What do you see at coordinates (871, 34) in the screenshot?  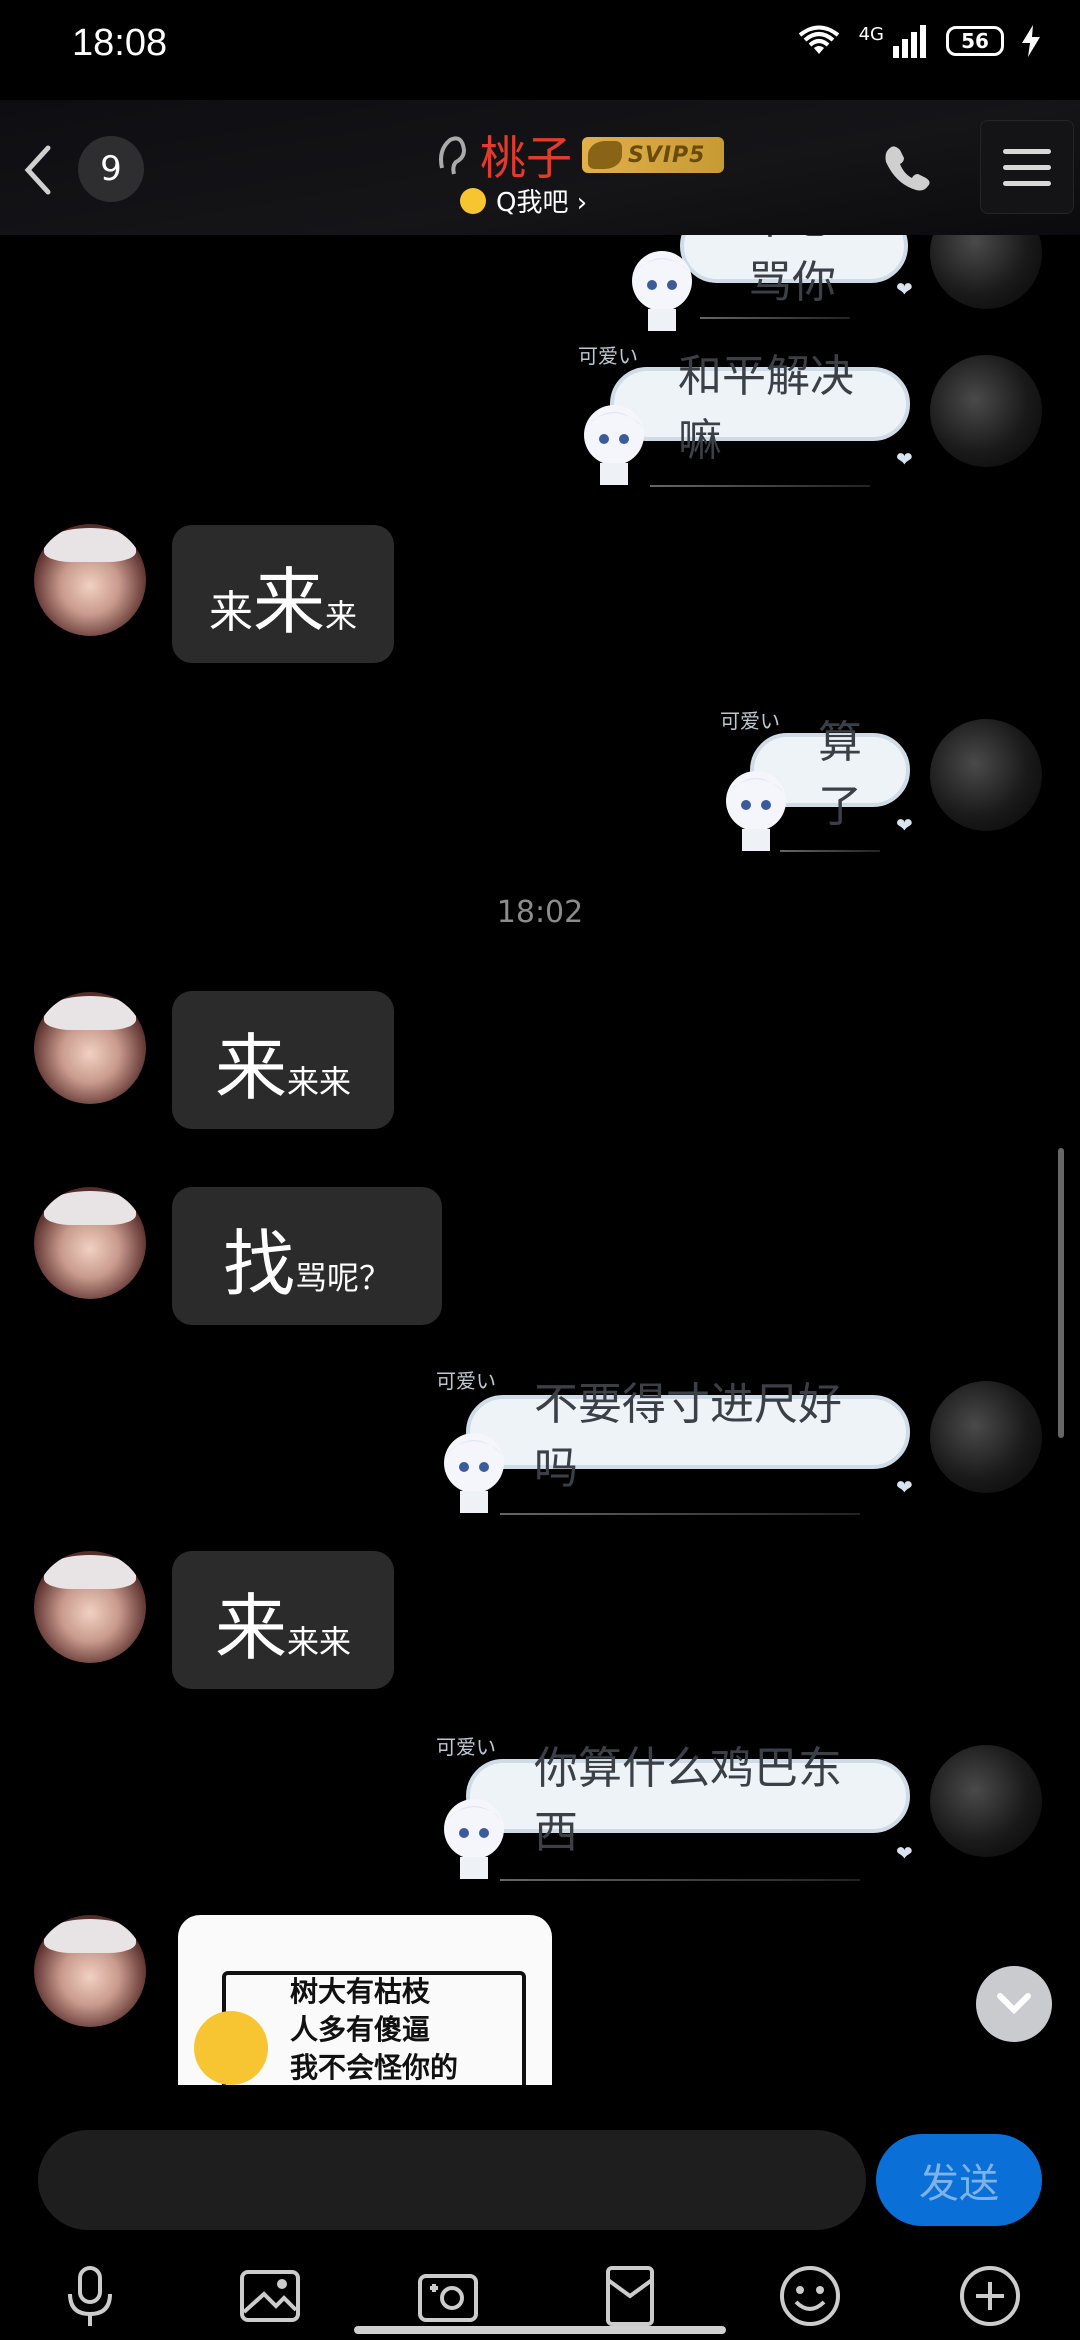 I see `network-label: 4G` at bounding box center [871, 34].